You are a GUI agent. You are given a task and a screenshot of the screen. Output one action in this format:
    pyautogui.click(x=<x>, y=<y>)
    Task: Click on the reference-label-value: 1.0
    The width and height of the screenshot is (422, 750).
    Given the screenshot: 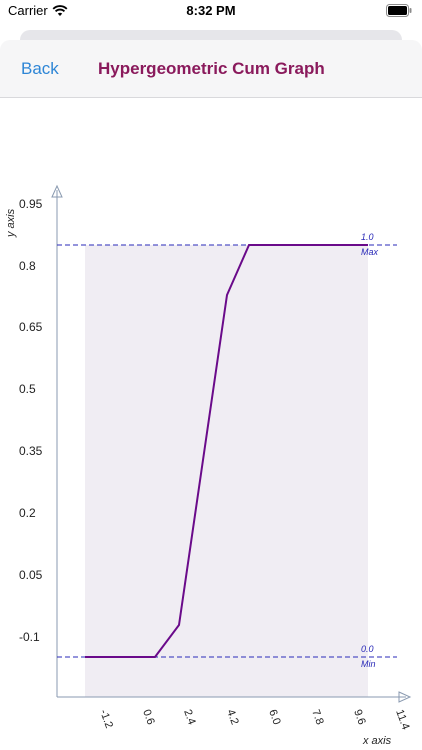 What is the action you would take?
    pyautogui.click(x=367, y=237)
    